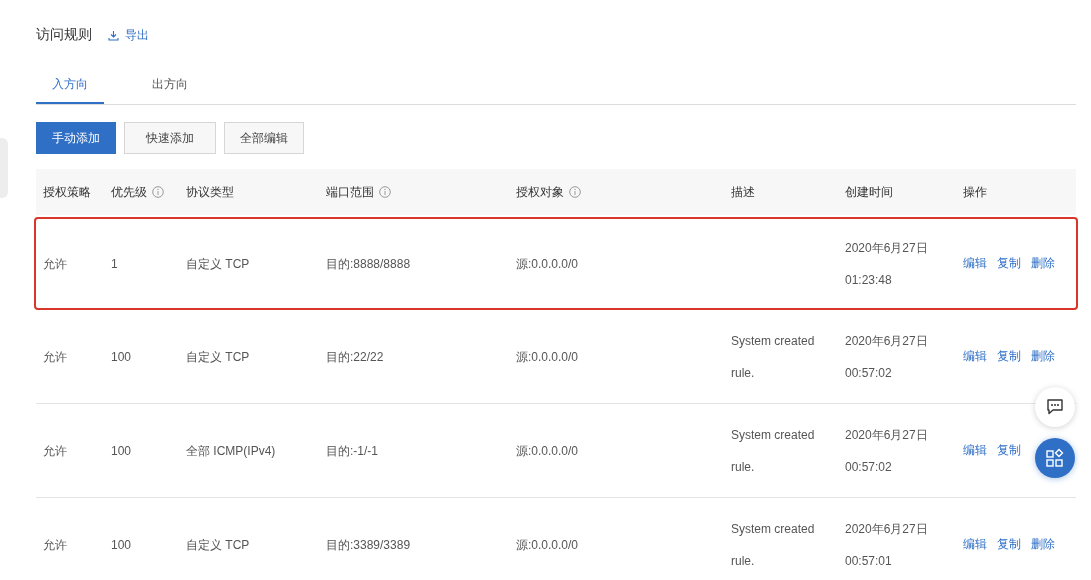 Image resolution: width=1091 pixels, height=580 pixels. Describe the element at coordinates (113, 35) in the screenshot. I see `download-icon` at that location.